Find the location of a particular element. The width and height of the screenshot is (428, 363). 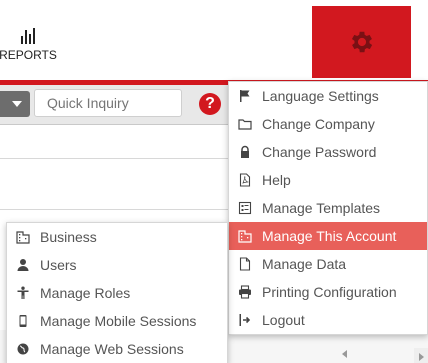

caret-down-icon is located at coordinates (17, 104).